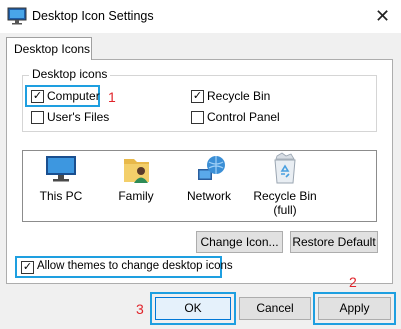  I want to click on icon-label-network: Network, so click(208, 196).